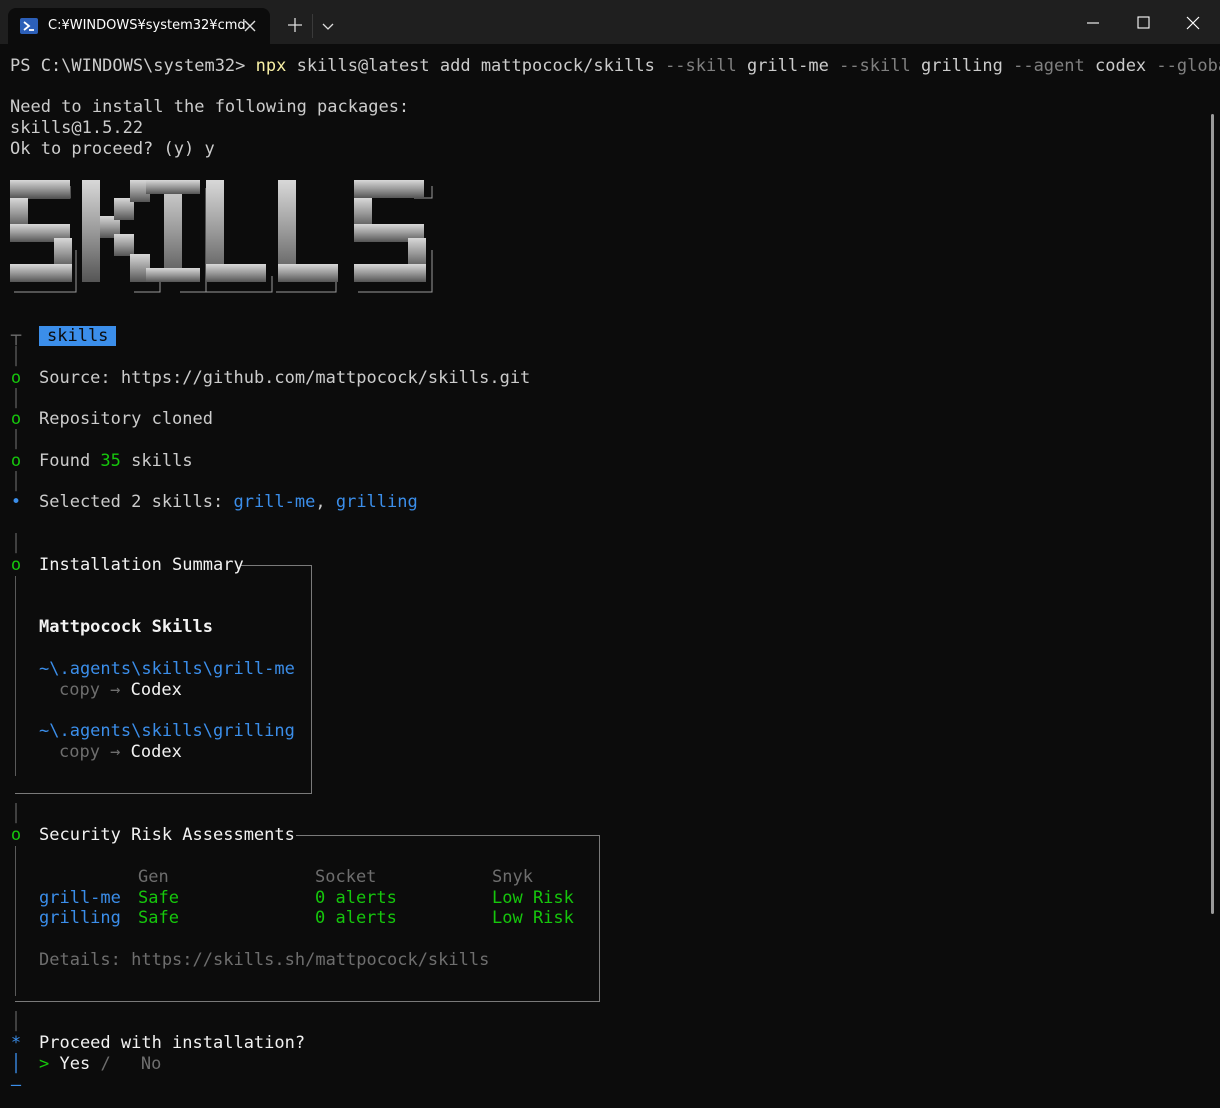 The height and width of the screenshot is (1108, 1220). I want to click on tree-end-glyph: —, so click(16, 1085).